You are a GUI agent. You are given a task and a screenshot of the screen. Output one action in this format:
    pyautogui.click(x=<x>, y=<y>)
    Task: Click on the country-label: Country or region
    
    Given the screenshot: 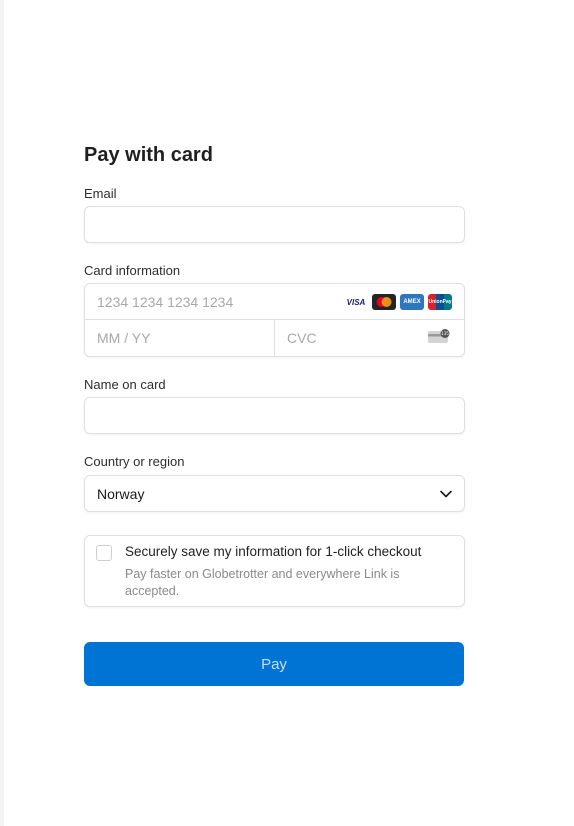 What is the action you would take?
    pyautogui.click(x=134, y=461)
    